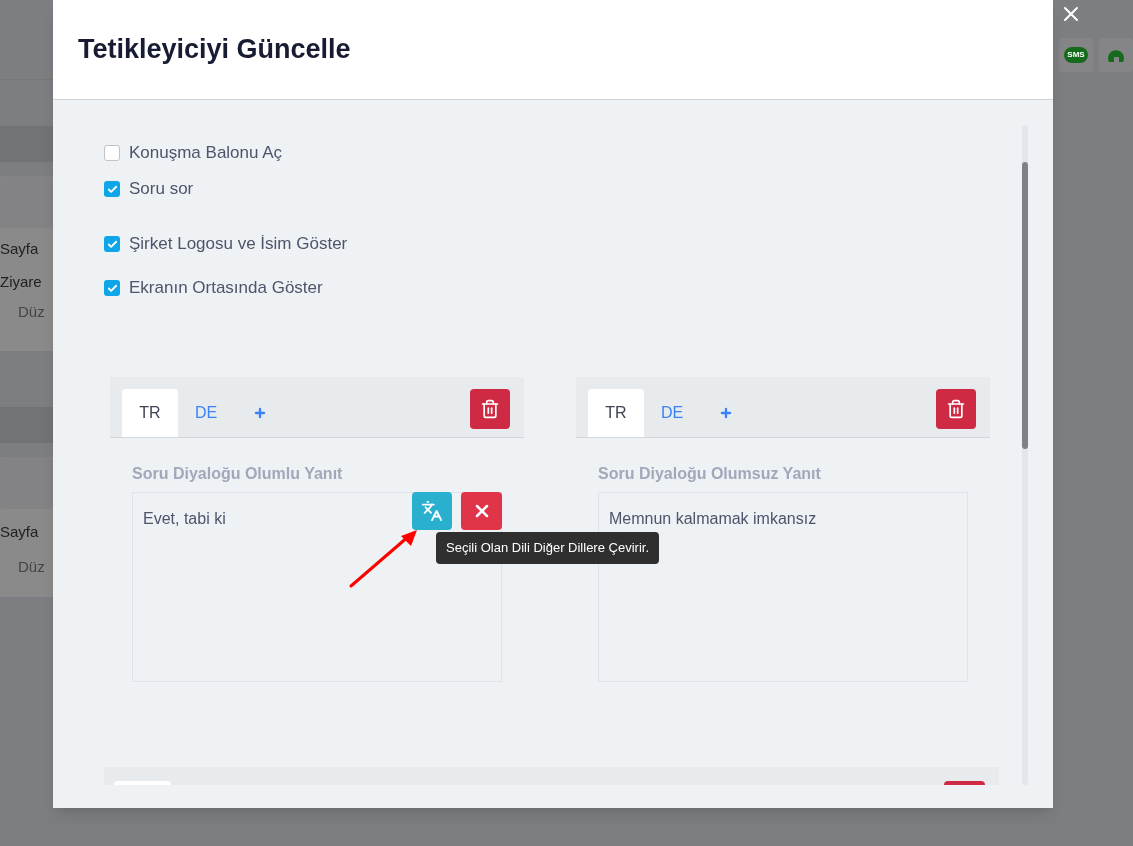 This screenshot has height=846, width=1133. I want to click on option-label: Ekranın Ortasında Göster, so click(226, 288).